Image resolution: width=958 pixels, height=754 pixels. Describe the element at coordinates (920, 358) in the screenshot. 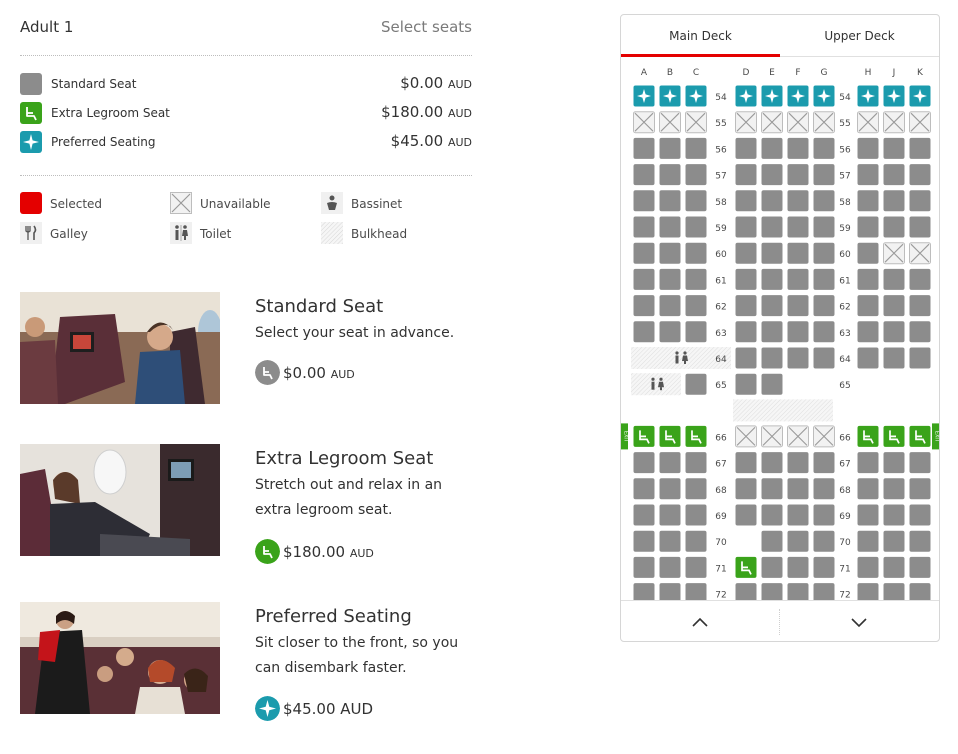

I see `seat-64K` at that location.